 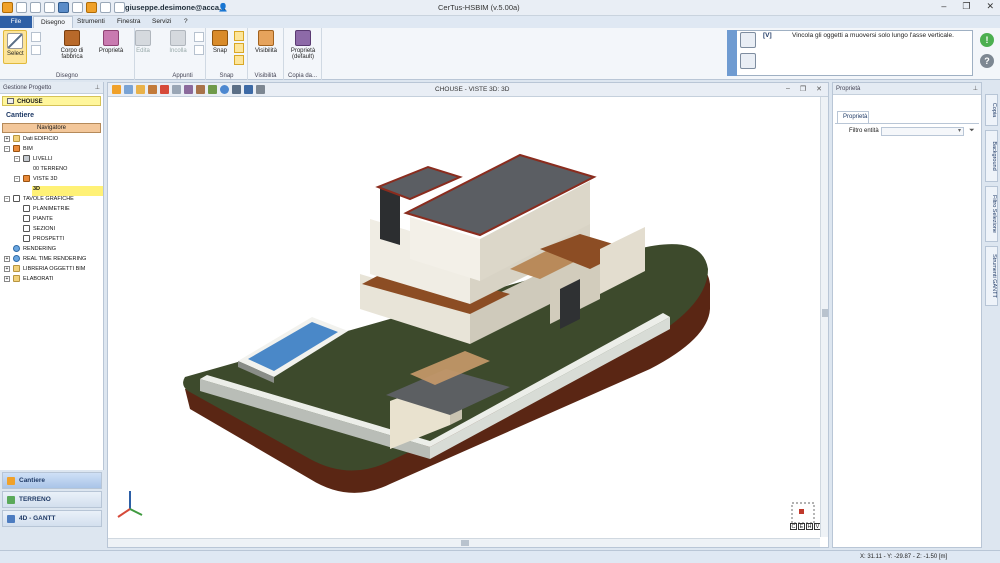 I want to click on nav-gantt: 4D - GANTT, so click(x=52, y=518).